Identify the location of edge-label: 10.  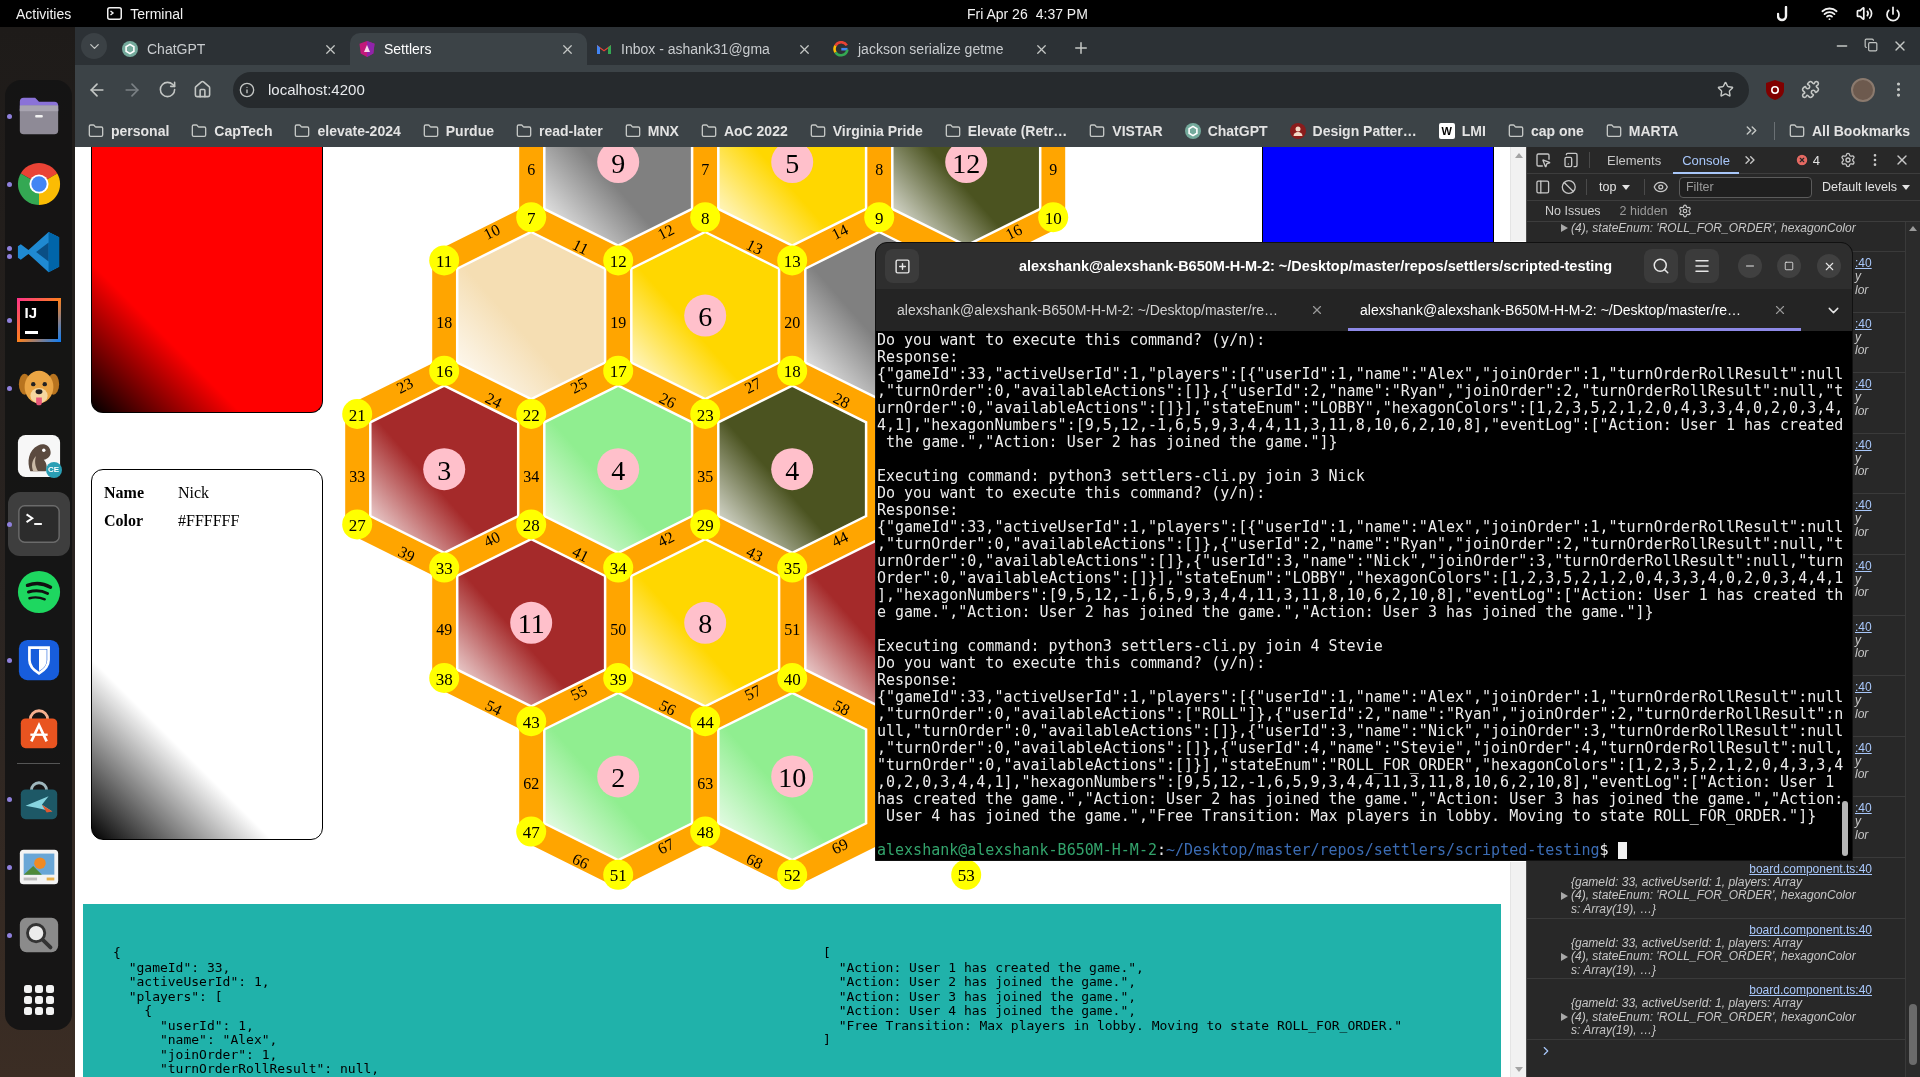
(491, 231).